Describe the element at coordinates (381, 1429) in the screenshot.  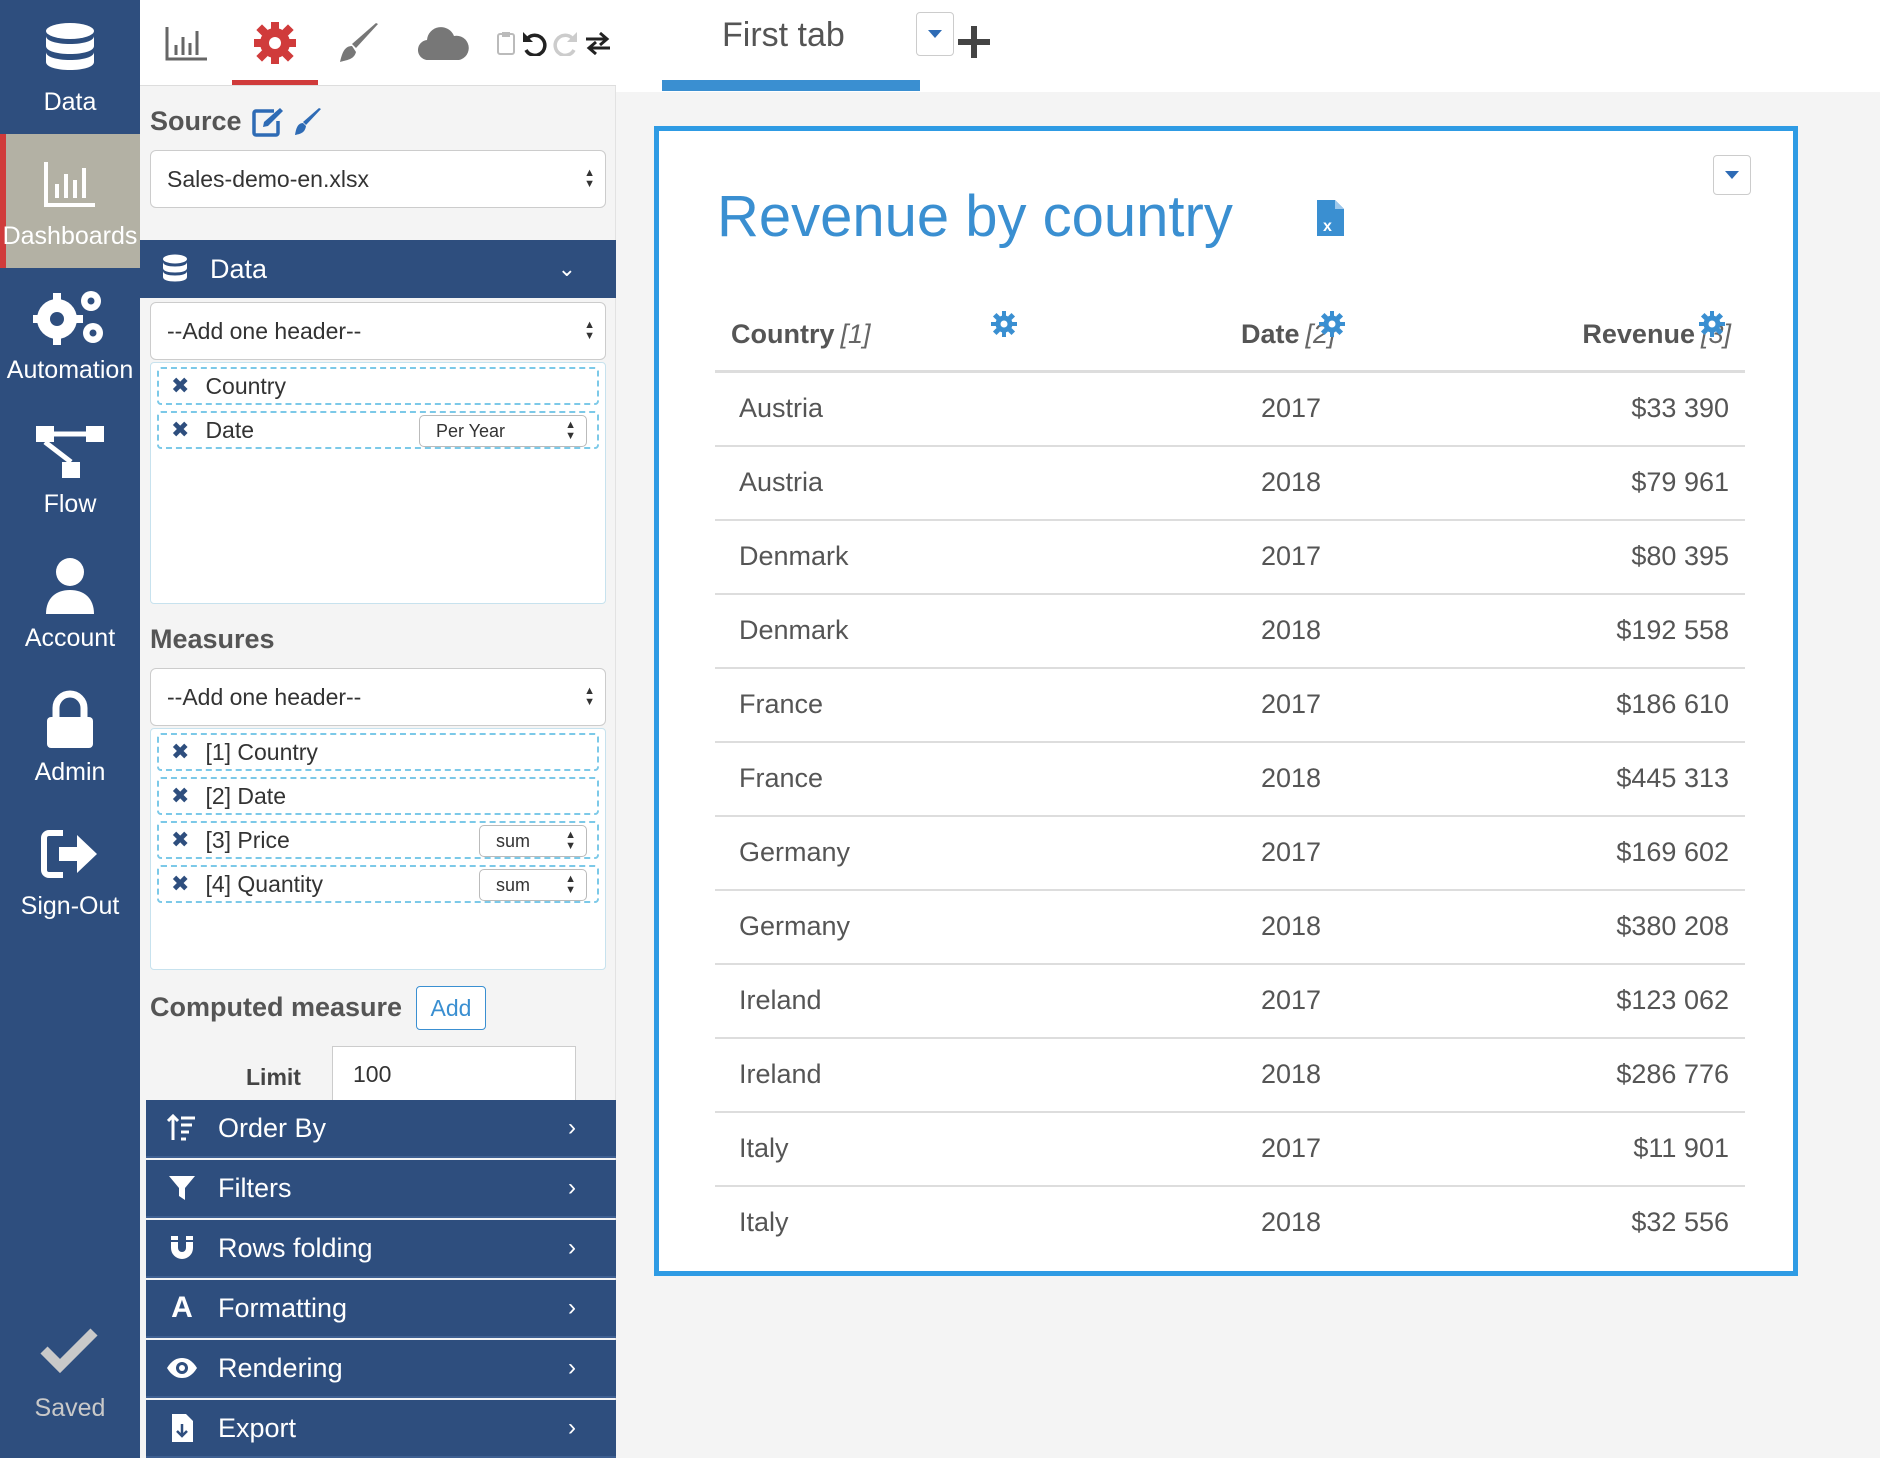
I see `export-section: Export ›` at that location.